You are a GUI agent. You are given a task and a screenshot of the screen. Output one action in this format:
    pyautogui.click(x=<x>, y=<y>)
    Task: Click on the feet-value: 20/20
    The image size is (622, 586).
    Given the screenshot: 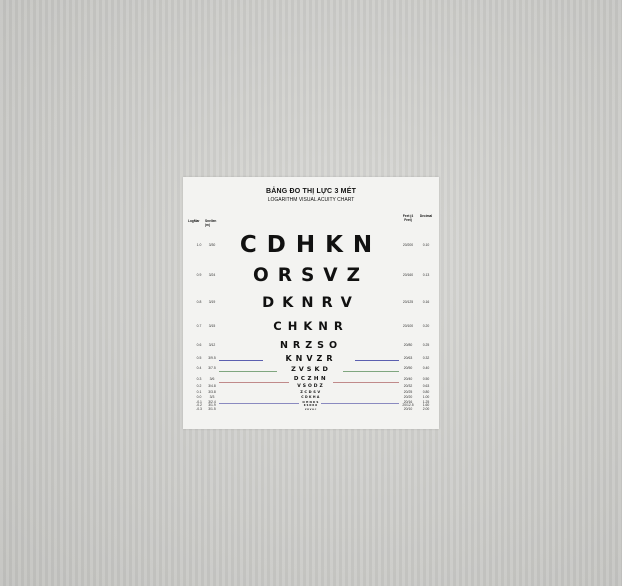 What is the action you would take?
    pyautogui.click(x=408, y=396)
    